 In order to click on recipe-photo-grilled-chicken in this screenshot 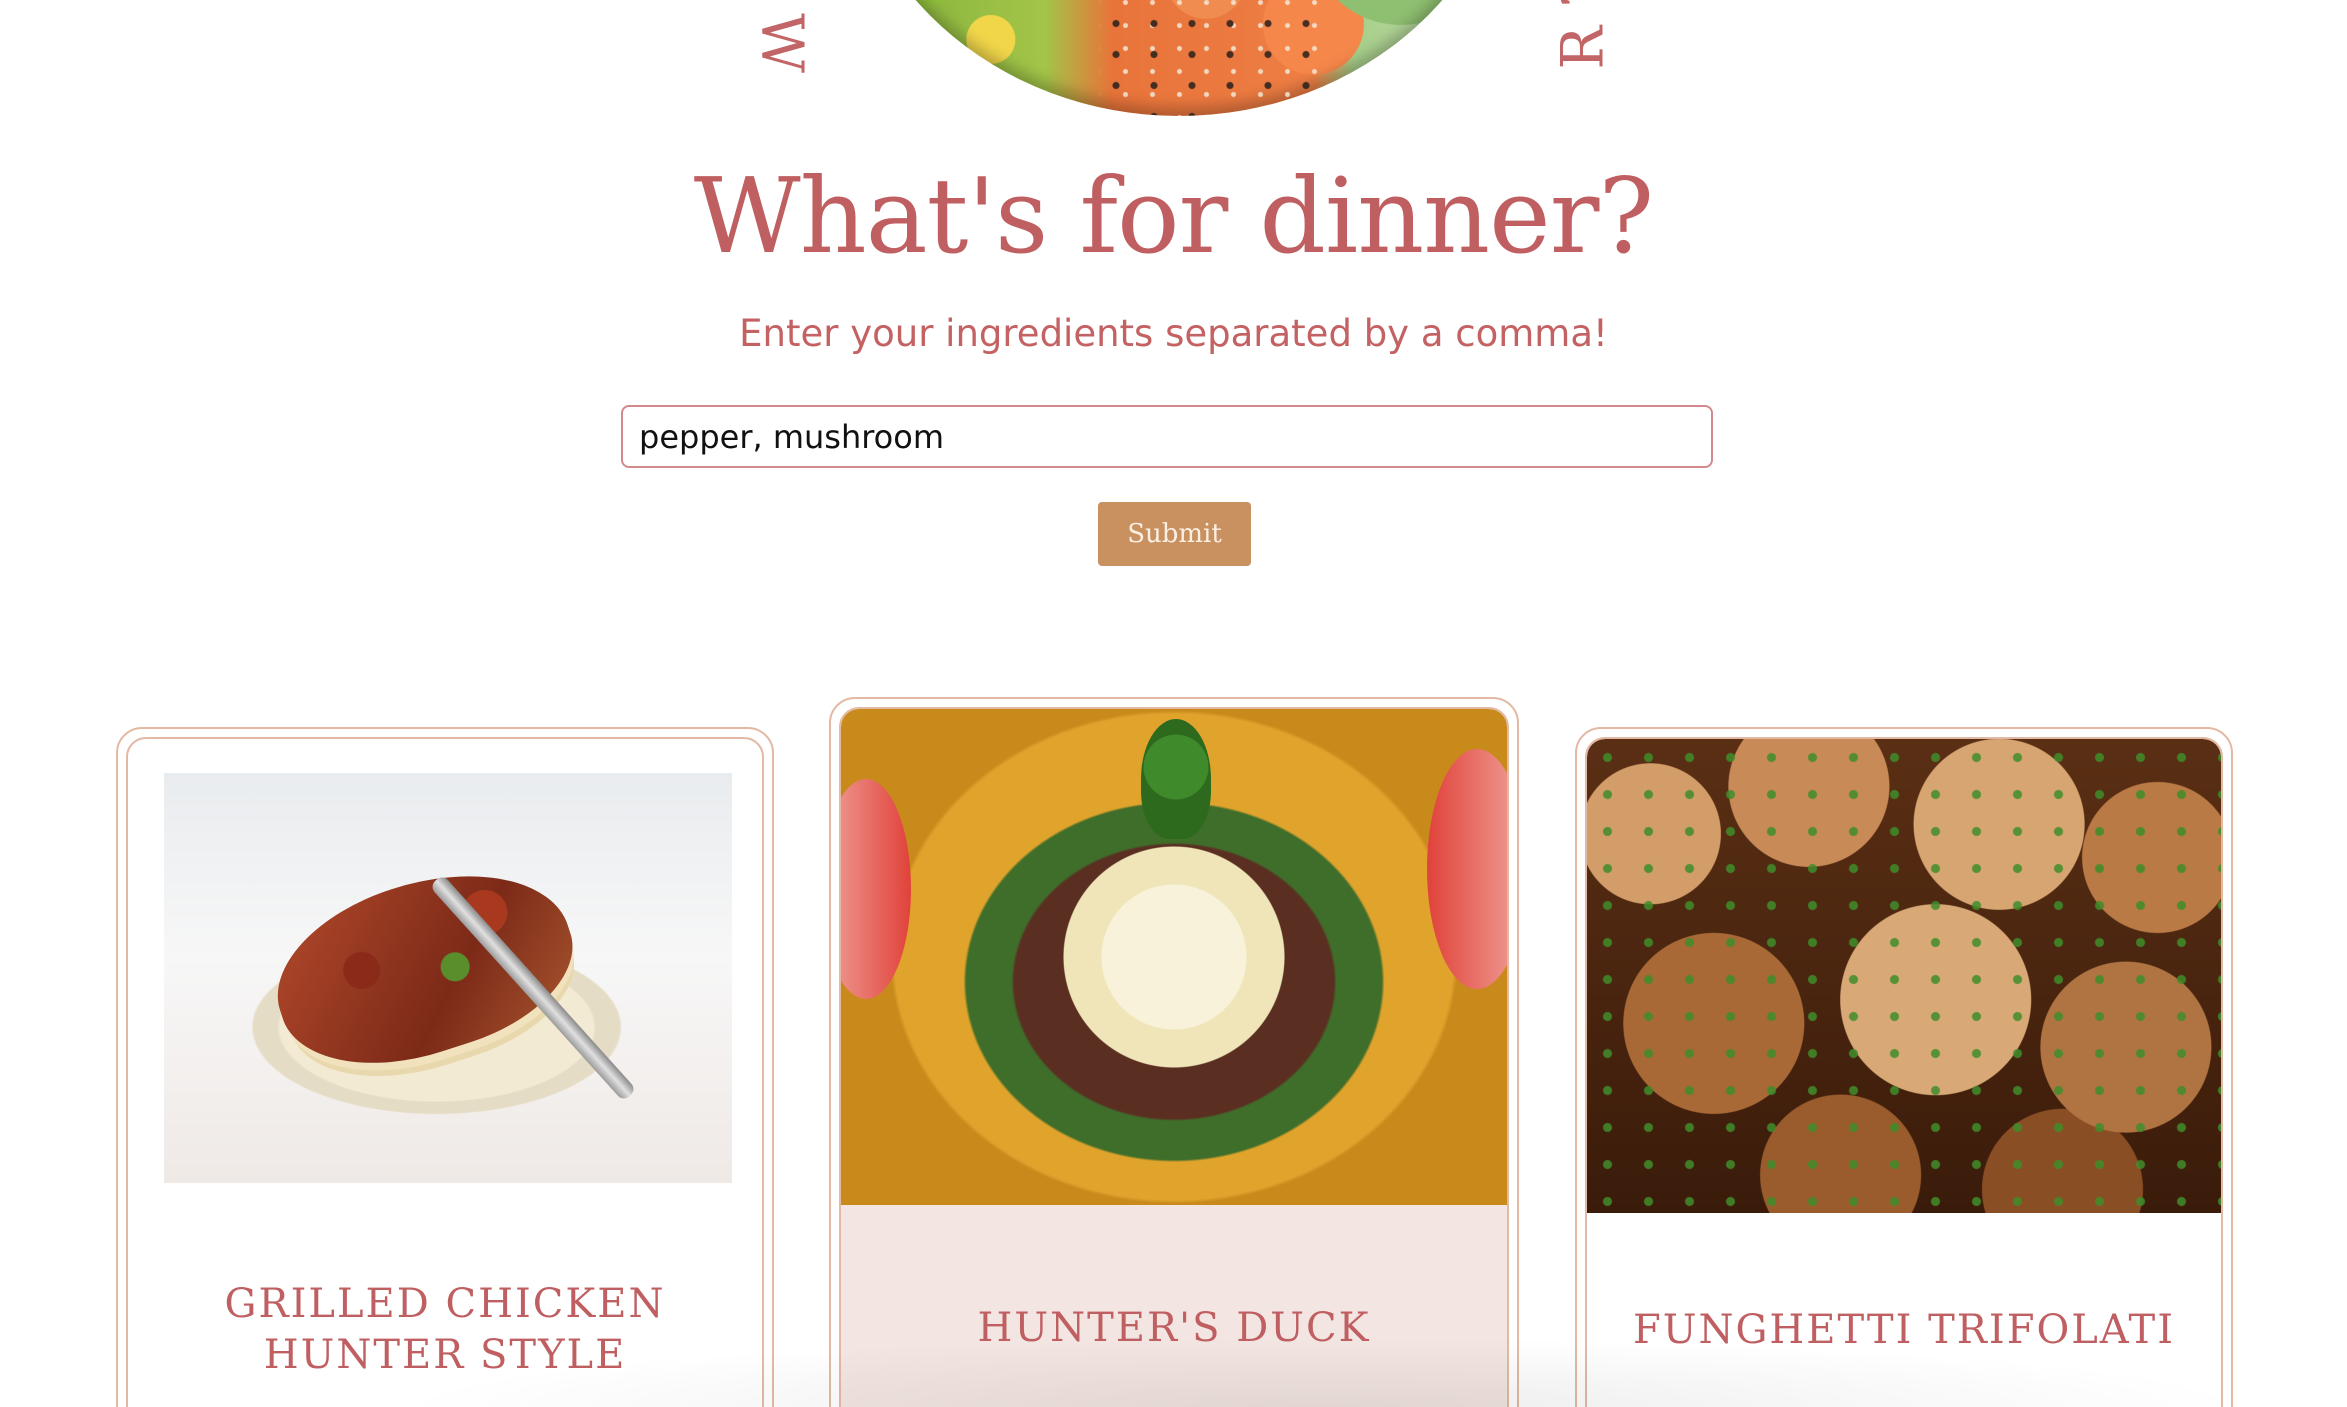, I will do `click(448, 978)`.